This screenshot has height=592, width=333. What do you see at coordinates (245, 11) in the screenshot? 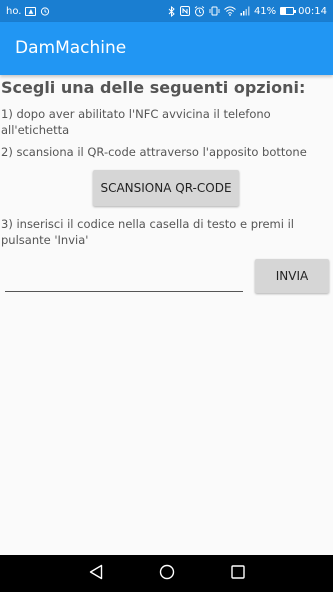
I see `signal-icon` at bounding box center [245, 11].